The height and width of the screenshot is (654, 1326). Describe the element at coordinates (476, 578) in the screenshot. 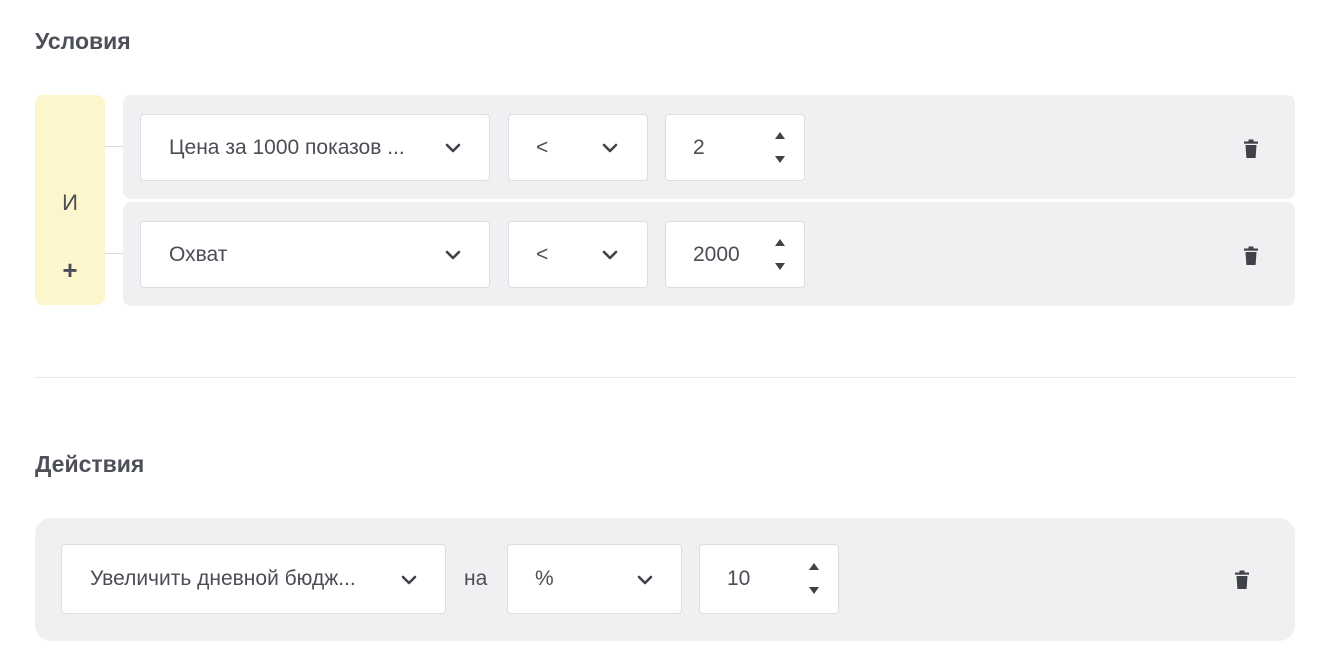

I see `connector-label: на` at that location.